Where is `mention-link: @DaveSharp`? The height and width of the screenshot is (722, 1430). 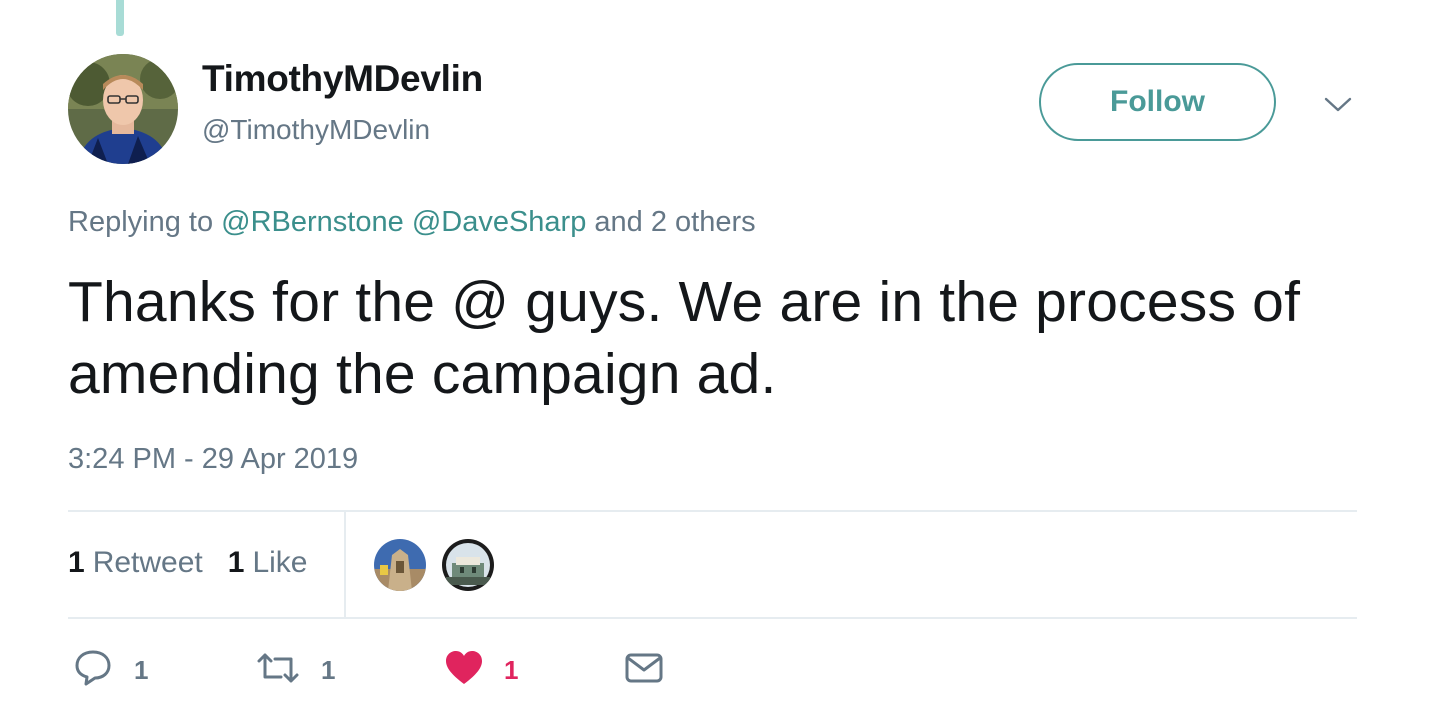
mention-link: @DaveSharp is located at coordinates (499, 222).